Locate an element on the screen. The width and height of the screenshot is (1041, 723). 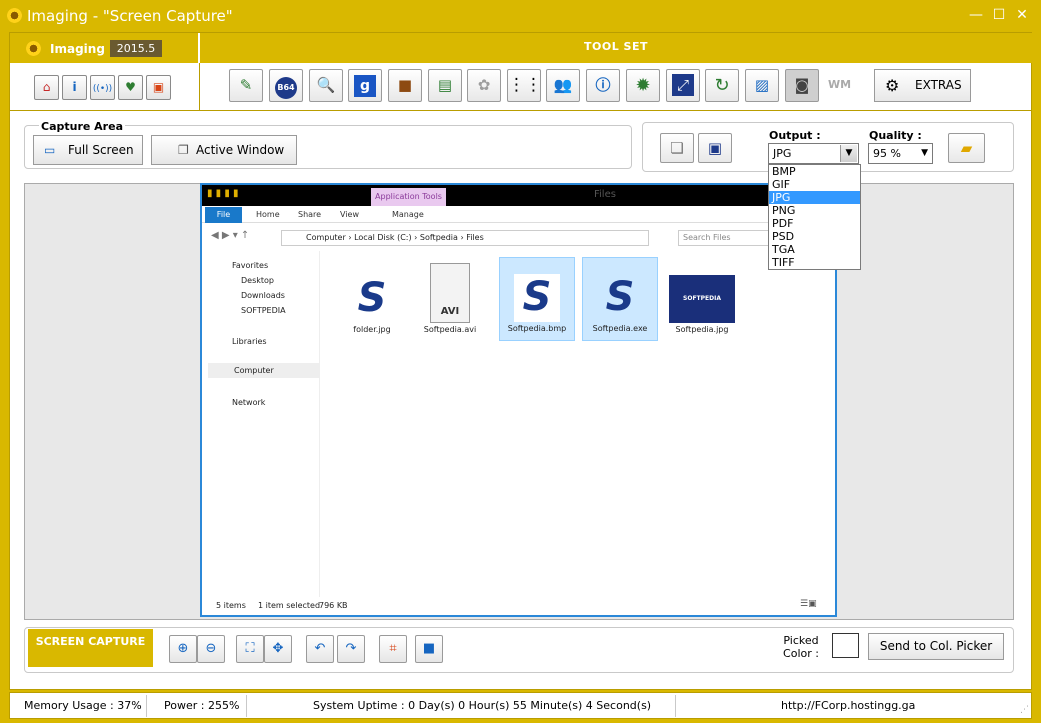
folder-icon: ▰ is located at coordinates (966, 148).